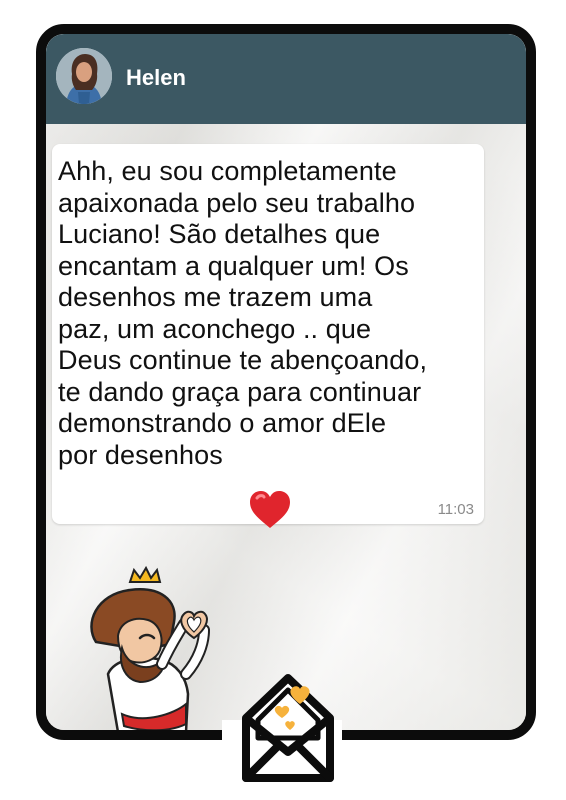 Image resolution: width=566 pixels, height=800 pixels. What do you see at coordinates (270, 509) in the screenshot?
I see `red-heart-icon` at bounding box center [270, 509].